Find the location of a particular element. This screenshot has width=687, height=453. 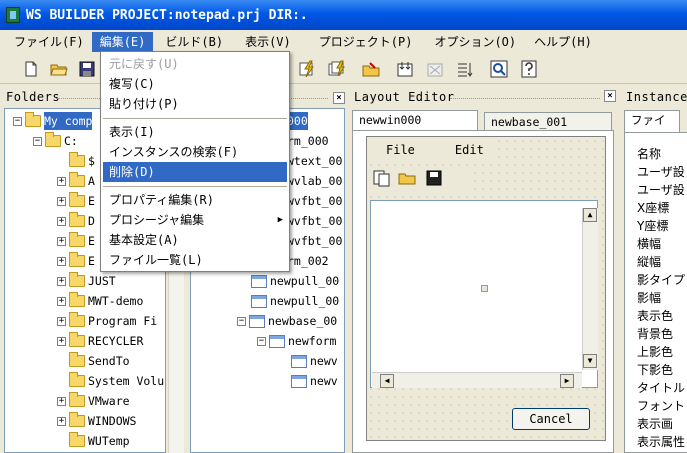

menu-item-file-list: ファイル一覧(L) is located at coordinates (195, 260).